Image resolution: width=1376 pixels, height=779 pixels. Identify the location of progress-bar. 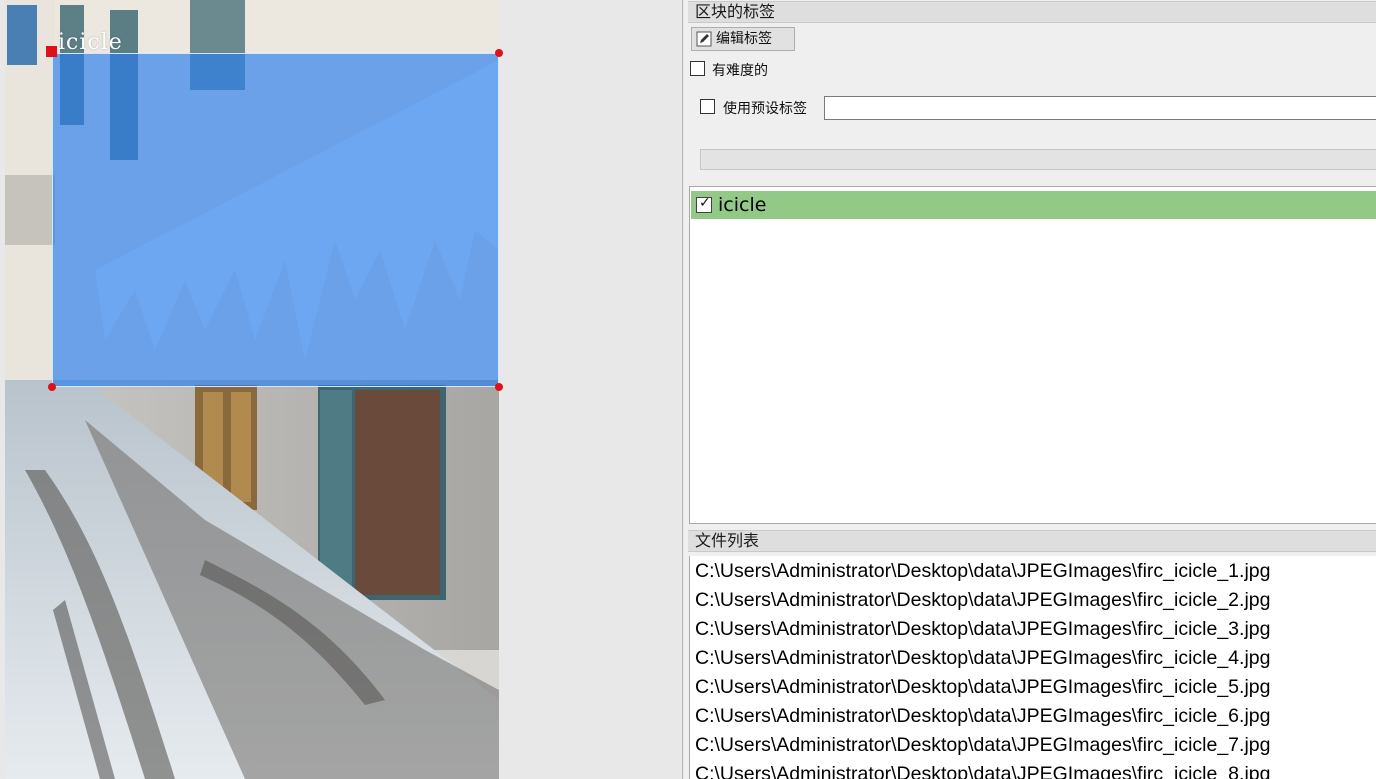
(1038, 159).